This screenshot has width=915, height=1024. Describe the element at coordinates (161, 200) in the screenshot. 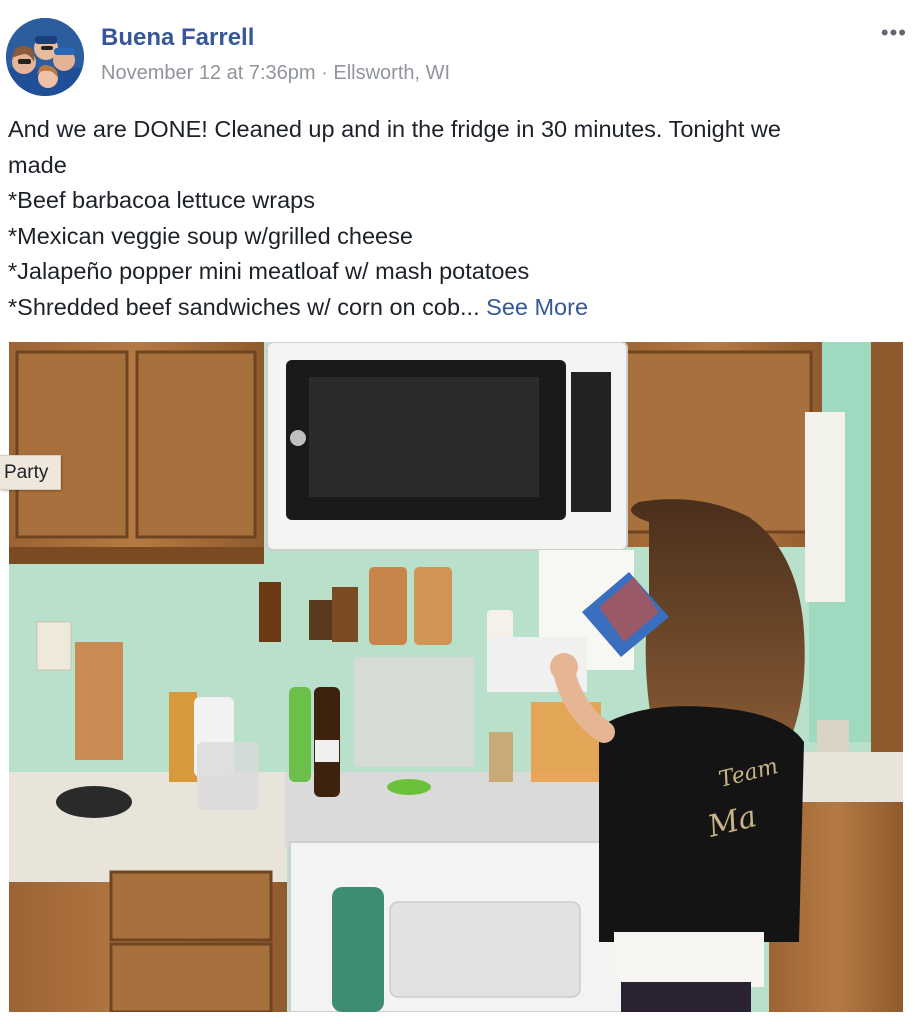

I see `post-text-line: *Beef barbacoa lettuce wraps` at that location.